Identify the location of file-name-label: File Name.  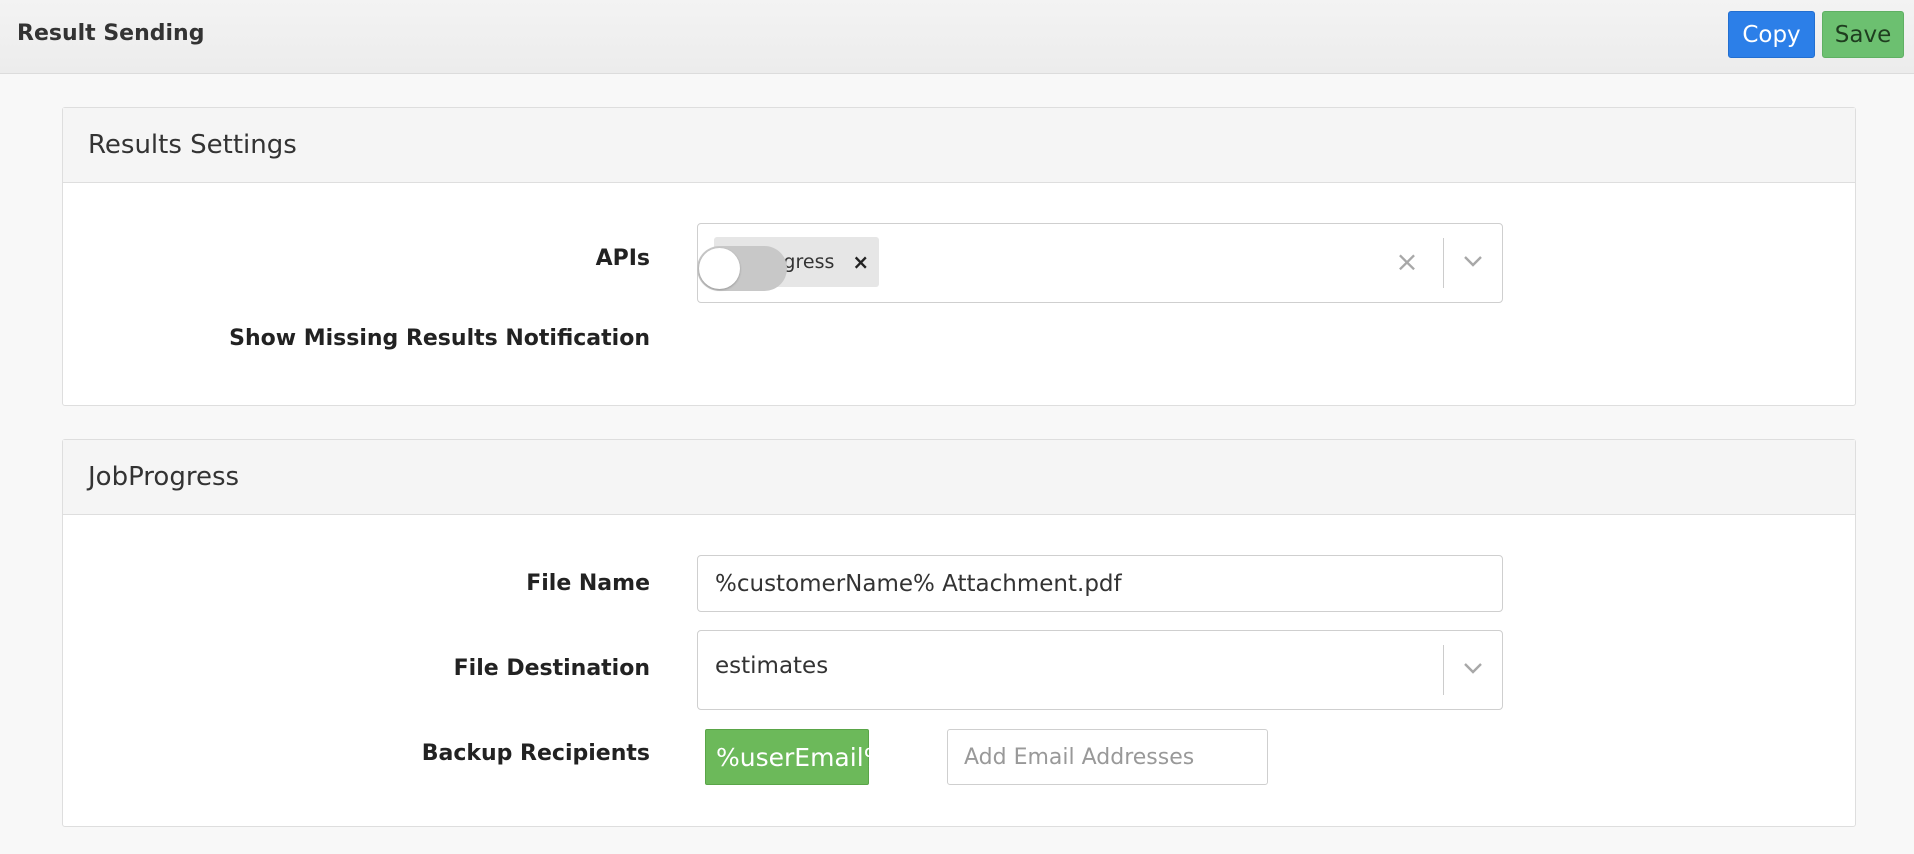
(588, 583).